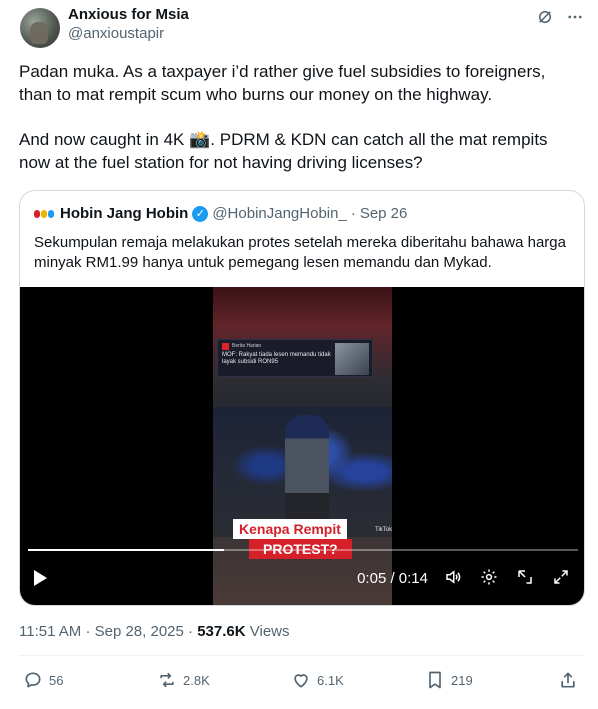 The width and height of the screenshot is (598, 709). I want to click on more-icon, so click(575, 19).